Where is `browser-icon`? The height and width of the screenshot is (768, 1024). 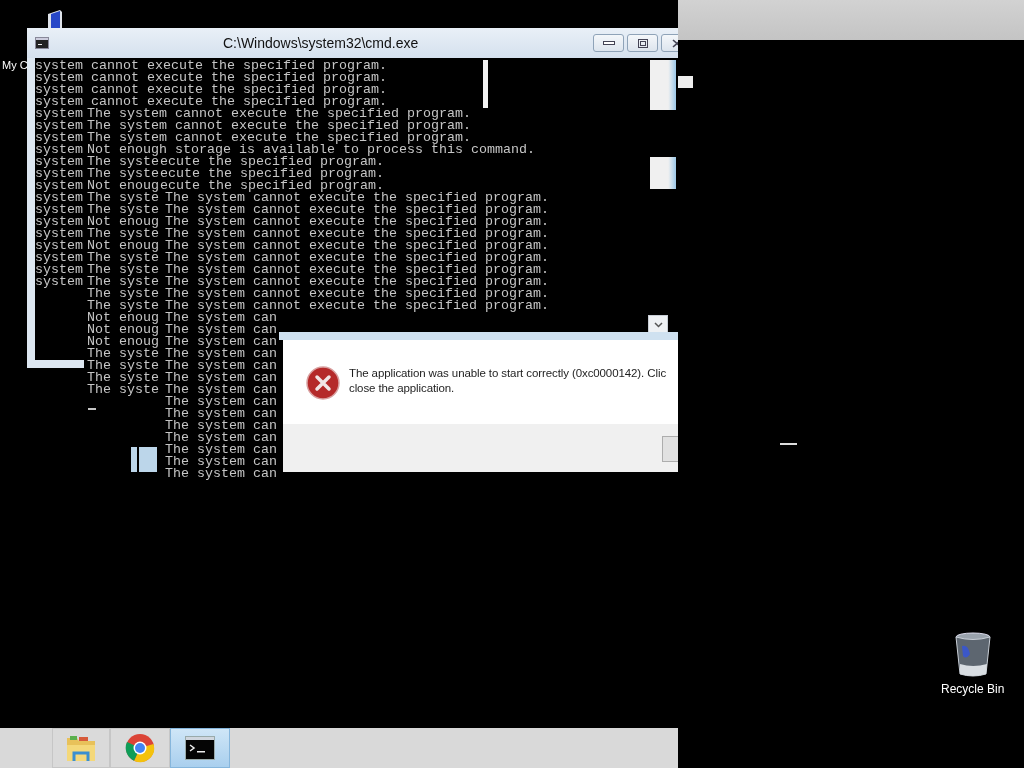
browser-icon is located at coordinates (140, 748).